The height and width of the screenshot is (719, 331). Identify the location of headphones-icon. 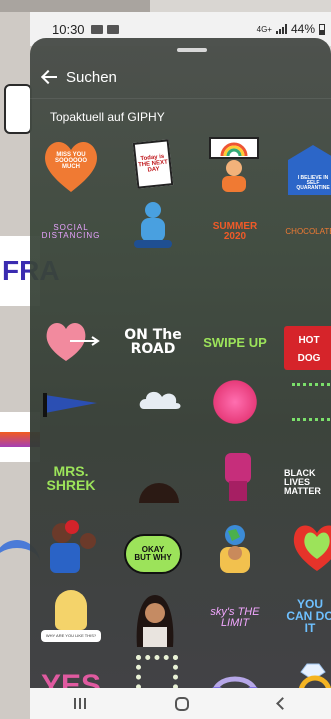
(235, 682).